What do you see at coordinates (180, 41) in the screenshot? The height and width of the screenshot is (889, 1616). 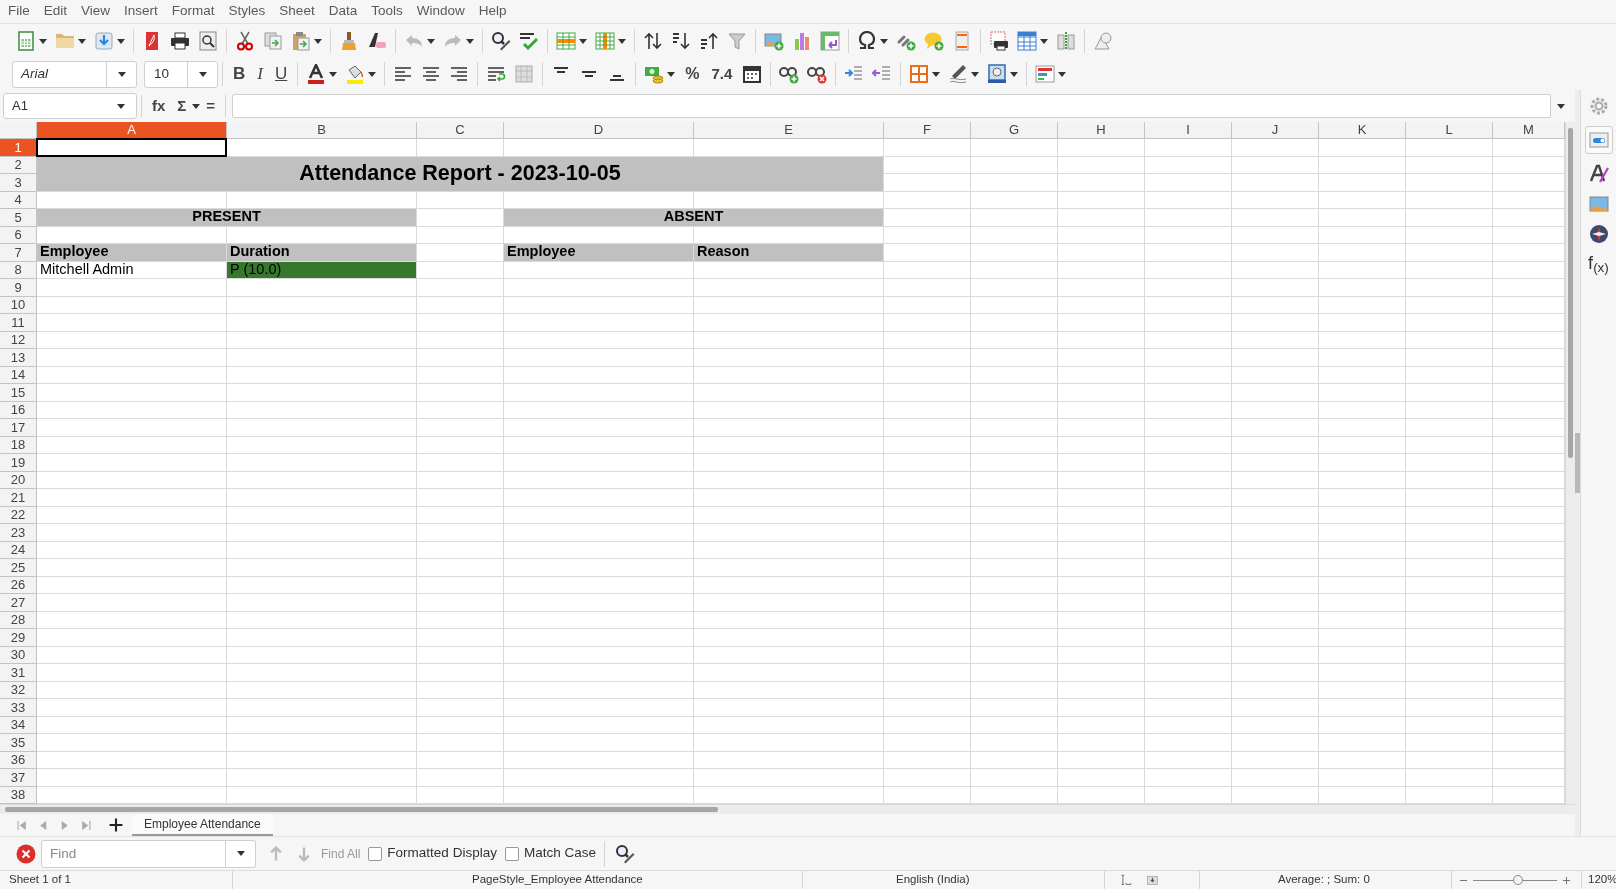 I see `printer-icon` at bounding box center [180, 41].